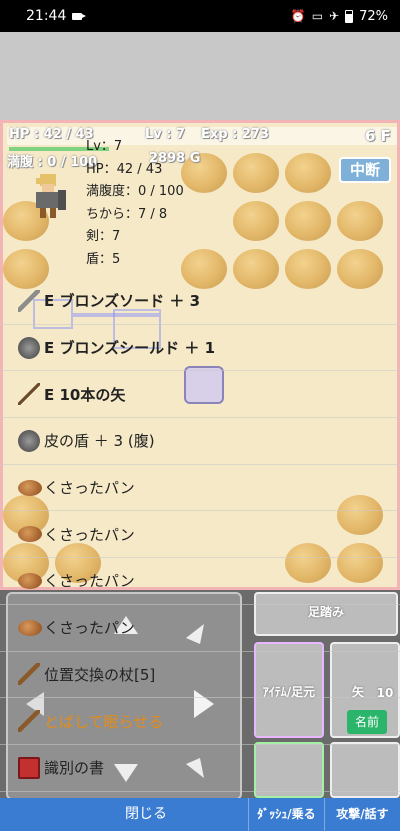 The width and height of the screenshot is (400, 831). Describe the element at coordinates (29, 767) in the screenshot. I see `book-icon` at that location.